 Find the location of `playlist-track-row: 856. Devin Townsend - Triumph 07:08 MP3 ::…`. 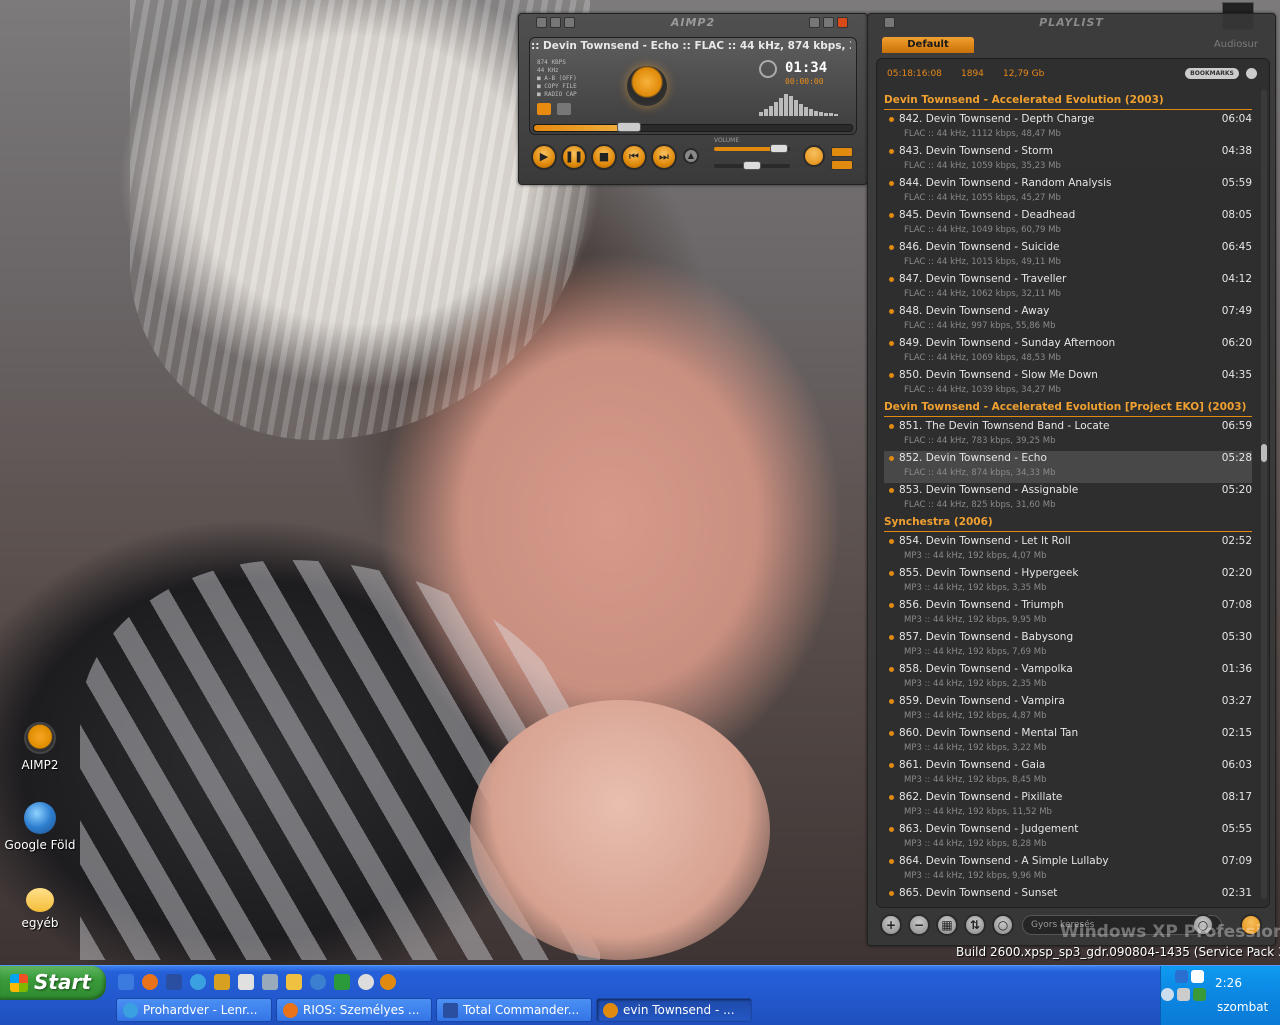

playlist-track-row: 856. Devin Townsend - Triumph 07:08 MP3 ::… is located at coordinates (1068, 614).